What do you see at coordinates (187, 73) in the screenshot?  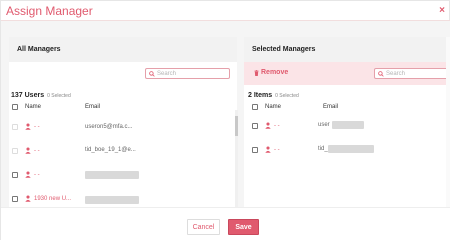 I see `all-managers-search-input: Search` at bounding box center [187, 73].